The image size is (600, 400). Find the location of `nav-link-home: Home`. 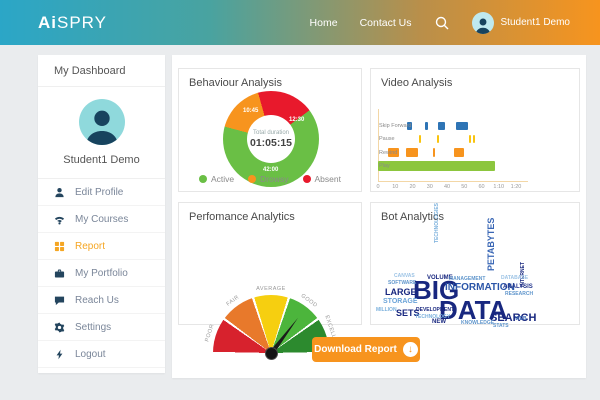

nav-link-home: Home is located at coordinates (324, 23).